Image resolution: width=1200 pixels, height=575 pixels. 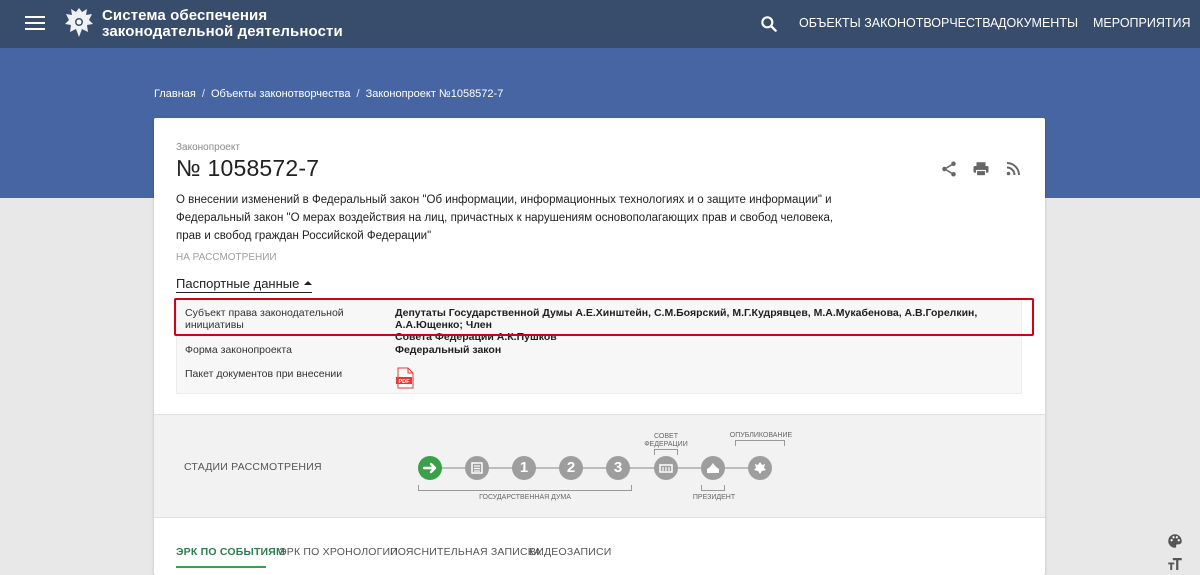 I want to click on hamburger-menu-icon, so click(x=35, y=24).